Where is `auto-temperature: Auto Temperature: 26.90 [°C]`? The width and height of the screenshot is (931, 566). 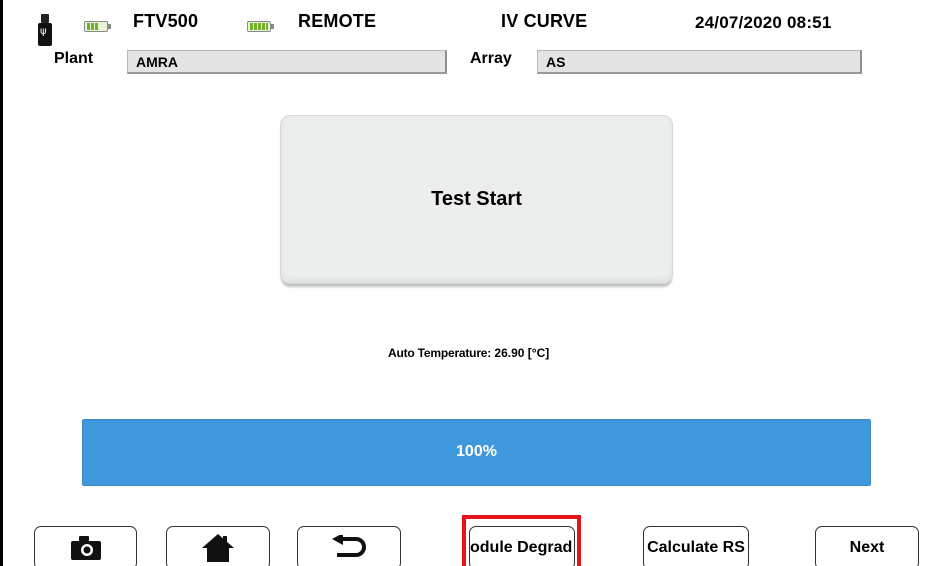 auto-temperature: Auto Temperature: 26.90 [°C] is located at coordinates (468, 353).